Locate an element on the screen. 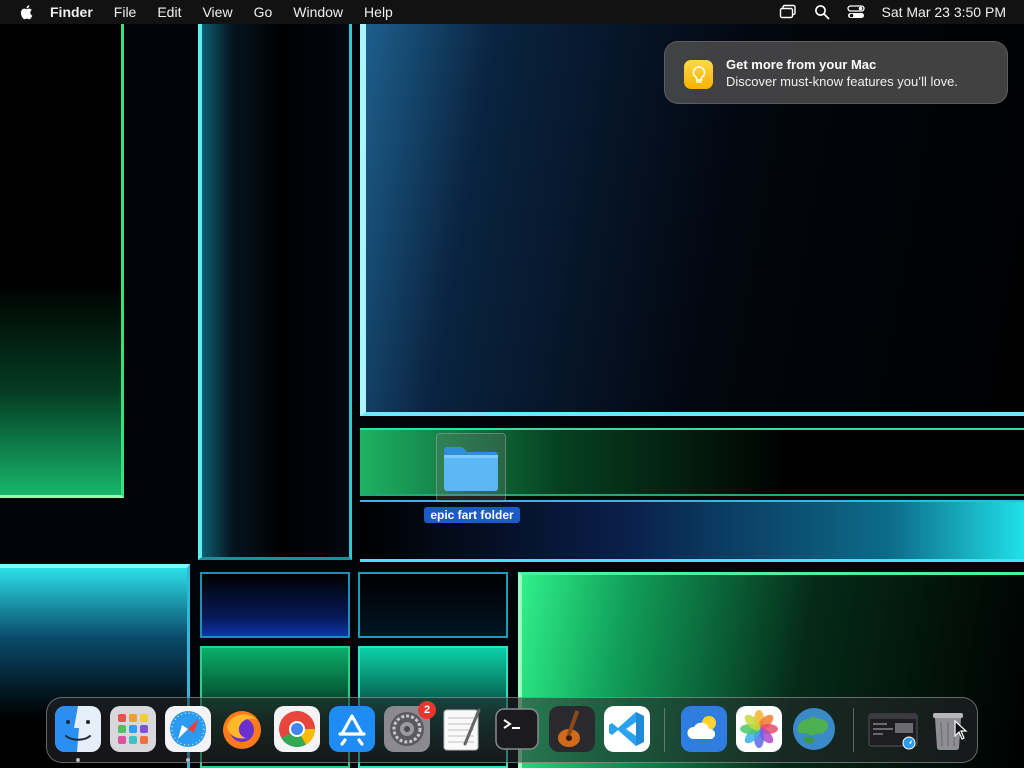  minimized-window-icon is located at coordinates (893, 729).